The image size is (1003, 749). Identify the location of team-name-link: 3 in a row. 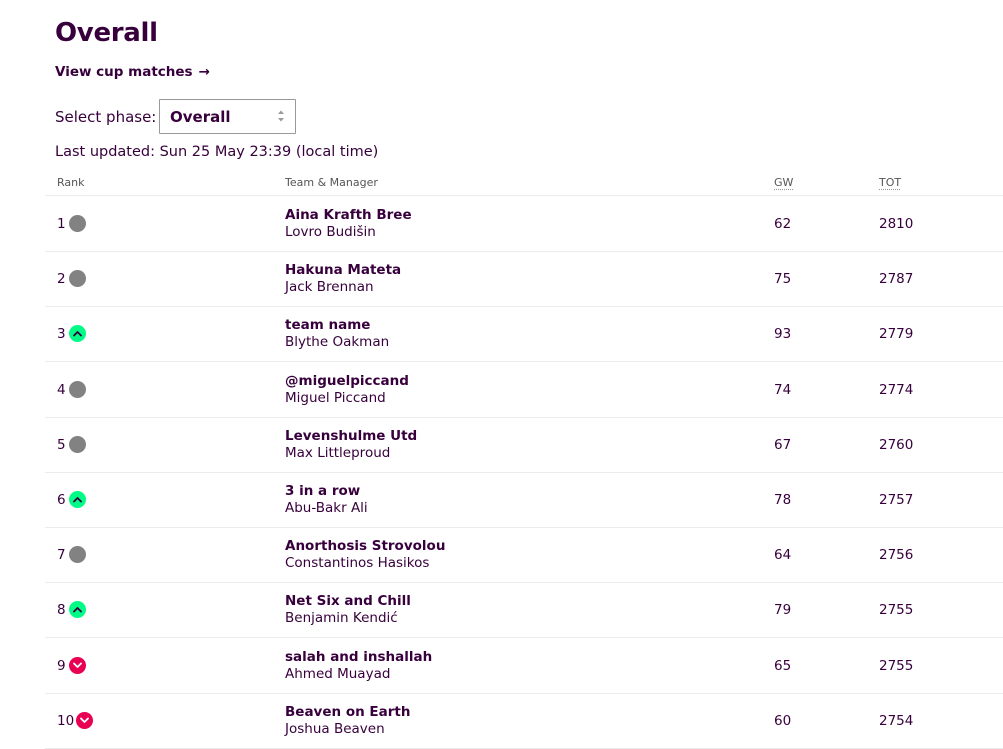
(322, 491).